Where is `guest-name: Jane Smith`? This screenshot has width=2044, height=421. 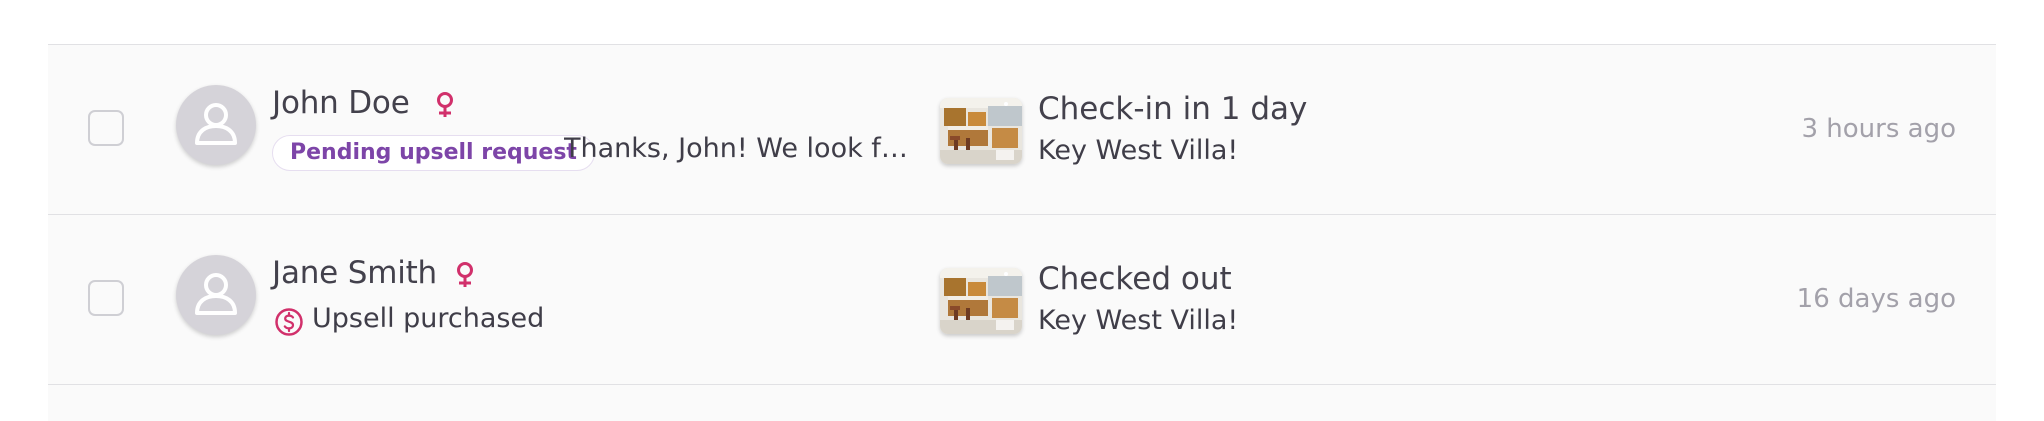
guest-name: Jane Smith is located at coordinates (354, 273).